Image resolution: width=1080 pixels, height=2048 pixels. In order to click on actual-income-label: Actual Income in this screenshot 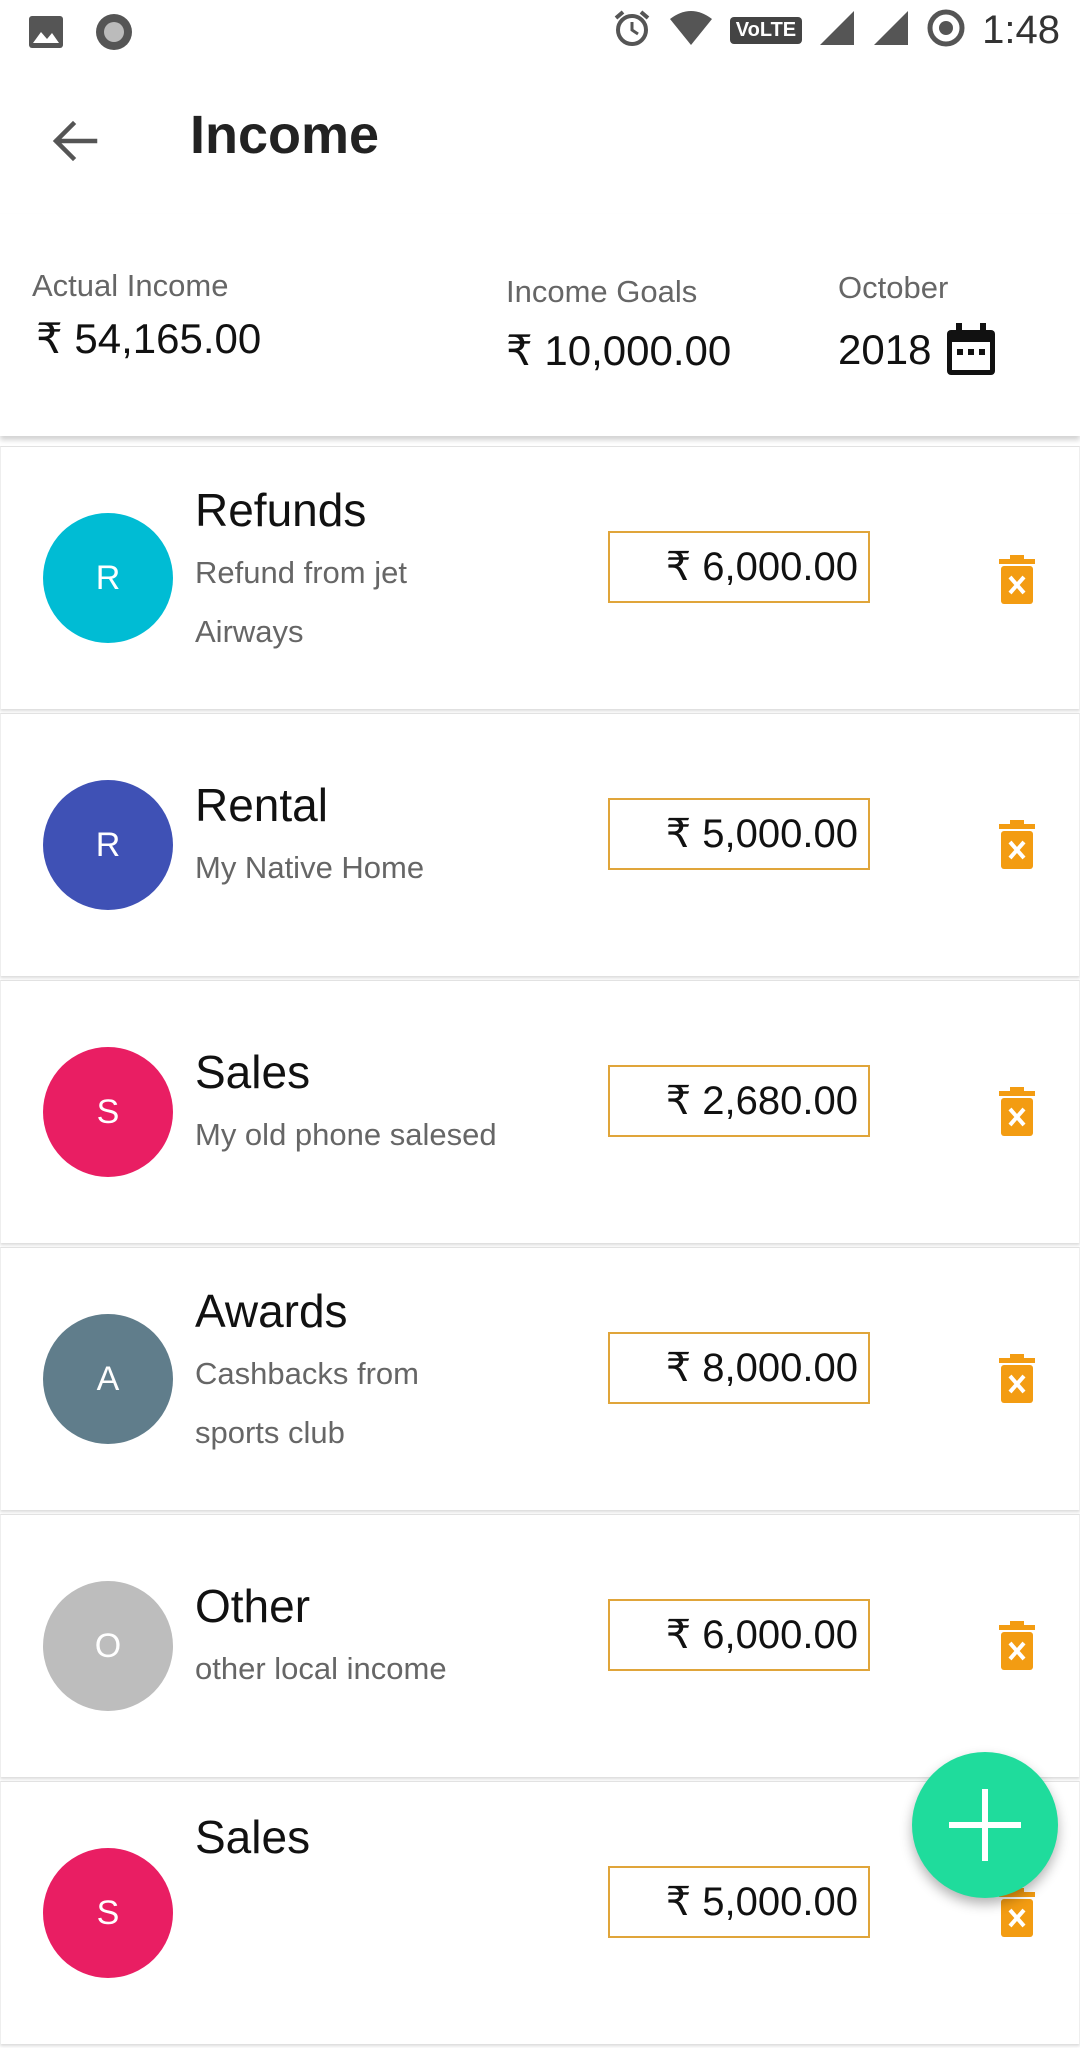, I will do `click(130, 285)`.